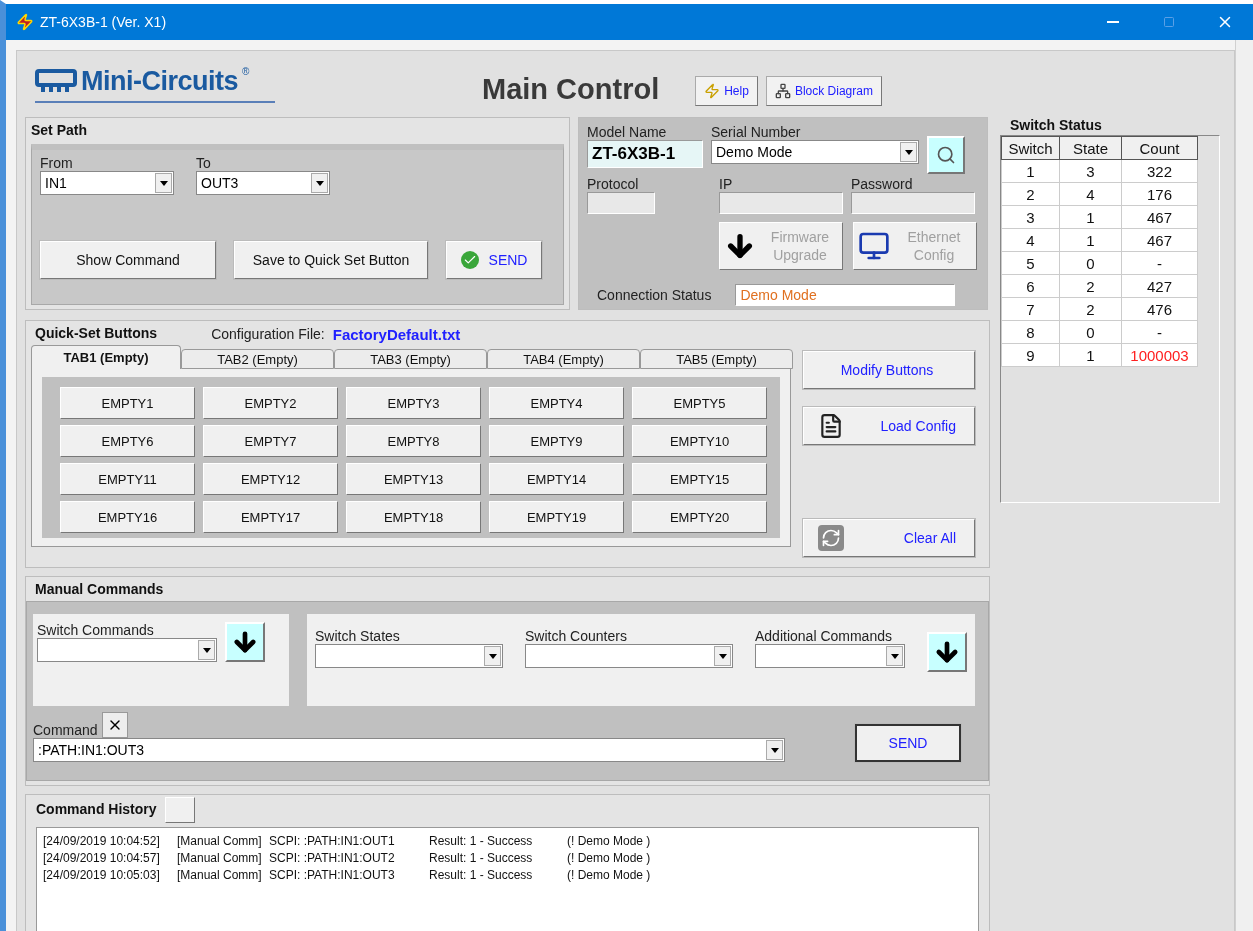 This screenshot has height=931, width=1253. I want to click on load-config-button: Load Config, so click(889, 426).